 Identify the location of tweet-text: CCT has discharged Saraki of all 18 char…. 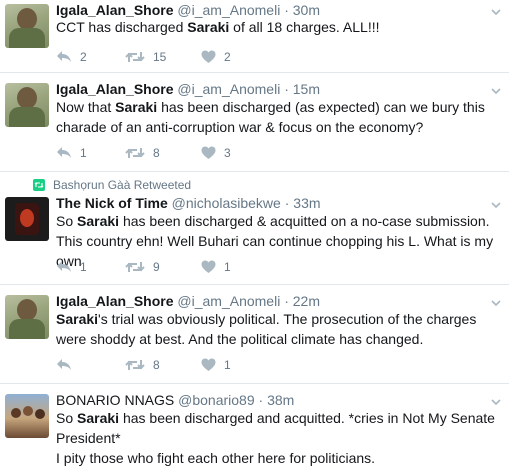
(218, 27).